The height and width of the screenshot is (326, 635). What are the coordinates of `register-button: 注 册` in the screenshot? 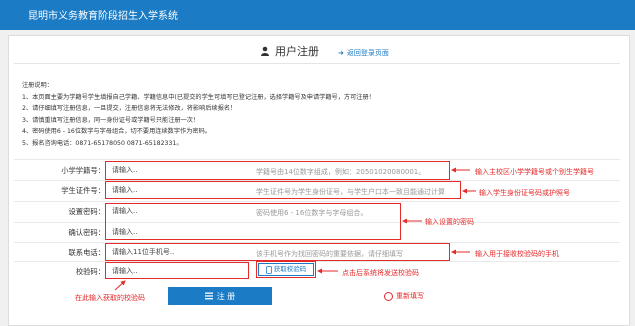 It's located at (220, 296).